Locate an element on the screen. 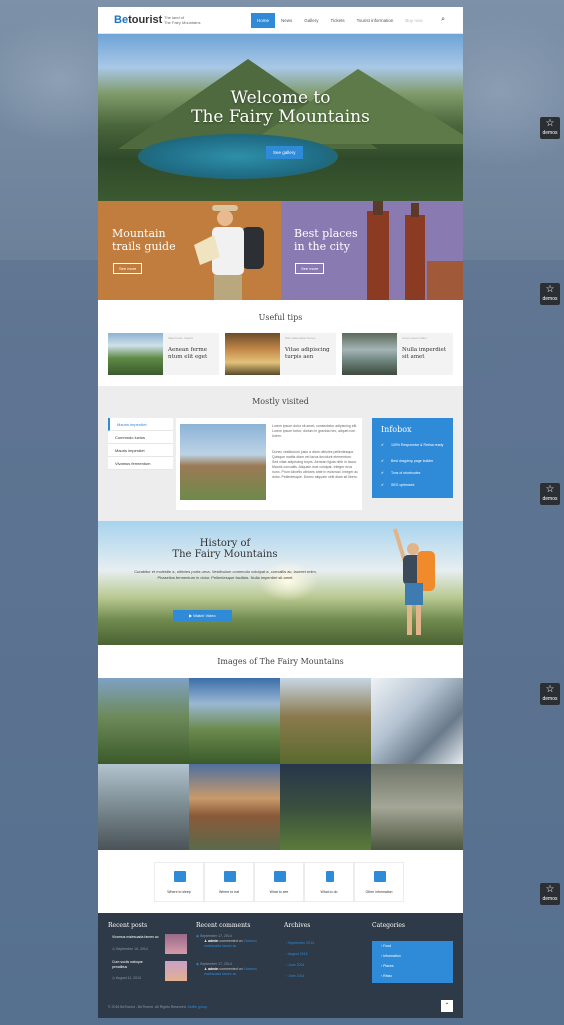 The width and height of the screenshot is (564, 1025). icon-label: Other information is located at coordinates (379, 892).